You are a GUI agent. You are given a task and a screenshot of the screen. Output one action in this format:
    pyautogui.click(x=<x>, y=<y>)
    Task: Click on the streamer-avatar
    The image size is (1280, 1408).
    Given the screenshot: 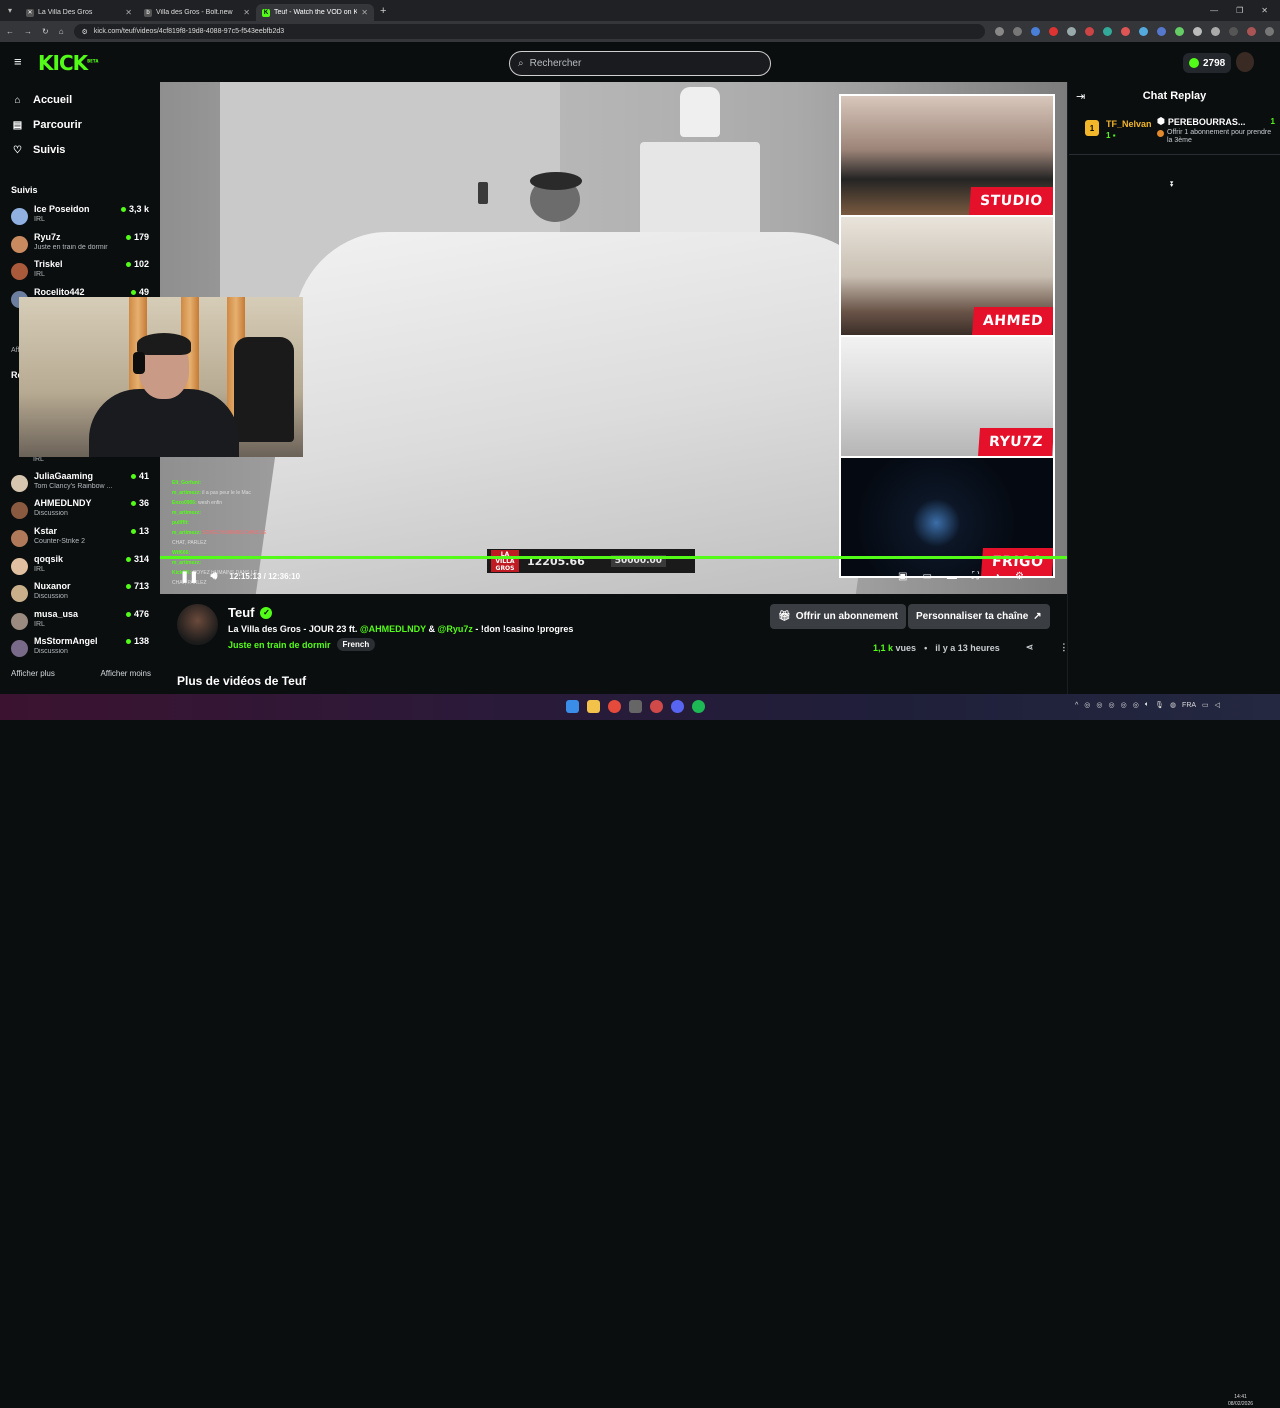 What is the action you would take?
    pyautogui.click(x=197, y=624)
    